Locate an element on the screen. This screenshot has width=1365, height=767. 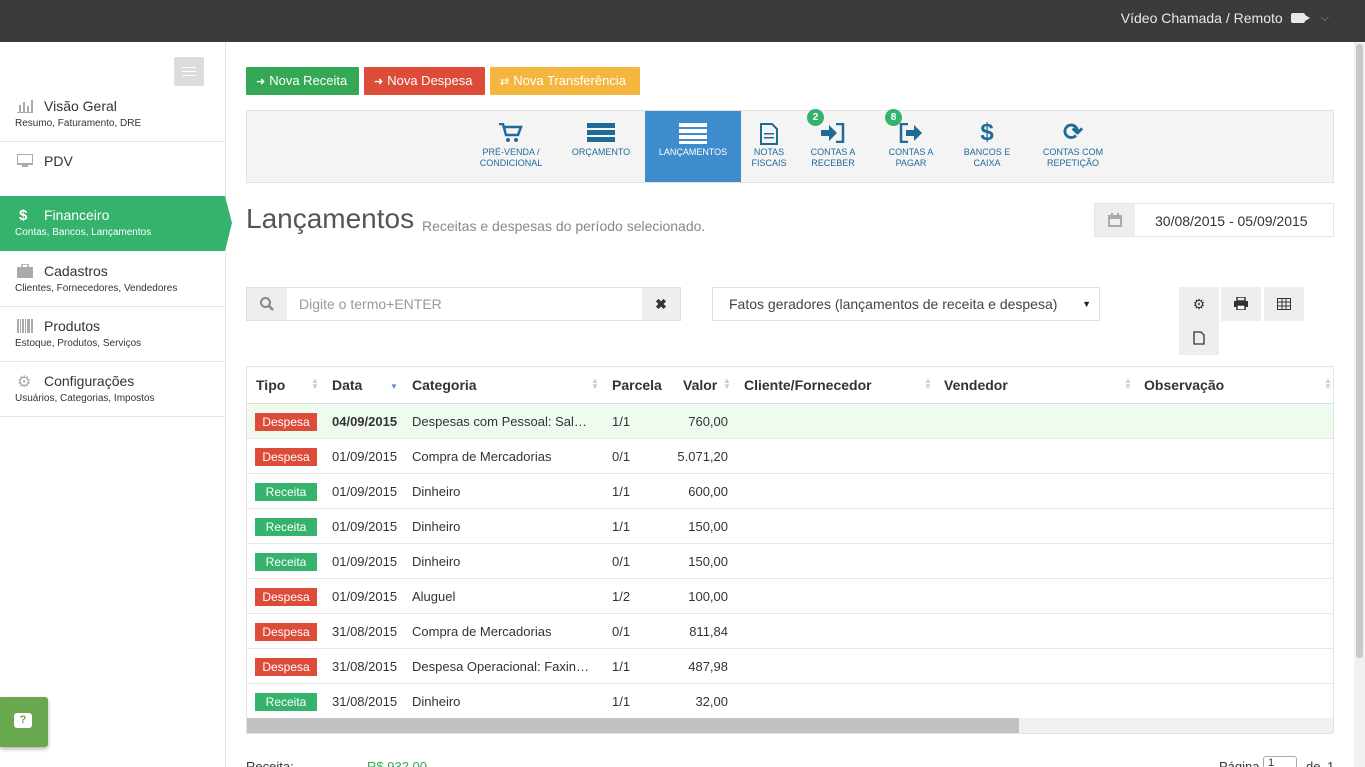
module-lancamentos: LANÇAMENTOS is located at coordinates (693, 146).